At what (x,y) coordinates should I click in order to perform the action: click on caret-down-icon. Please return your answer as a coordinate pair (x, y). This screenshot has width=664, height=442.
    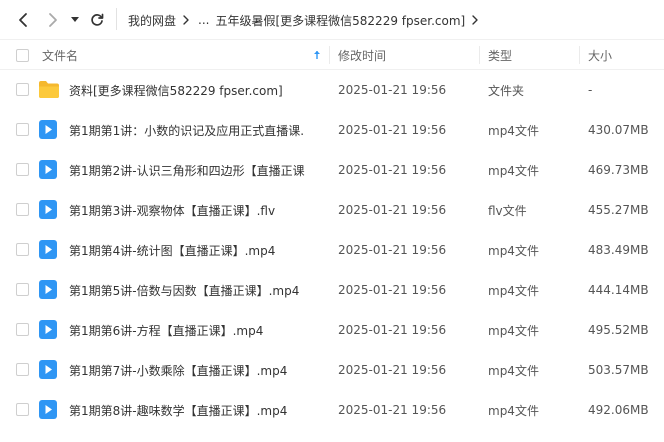
    Looking at the image, I should click on (75, 19).